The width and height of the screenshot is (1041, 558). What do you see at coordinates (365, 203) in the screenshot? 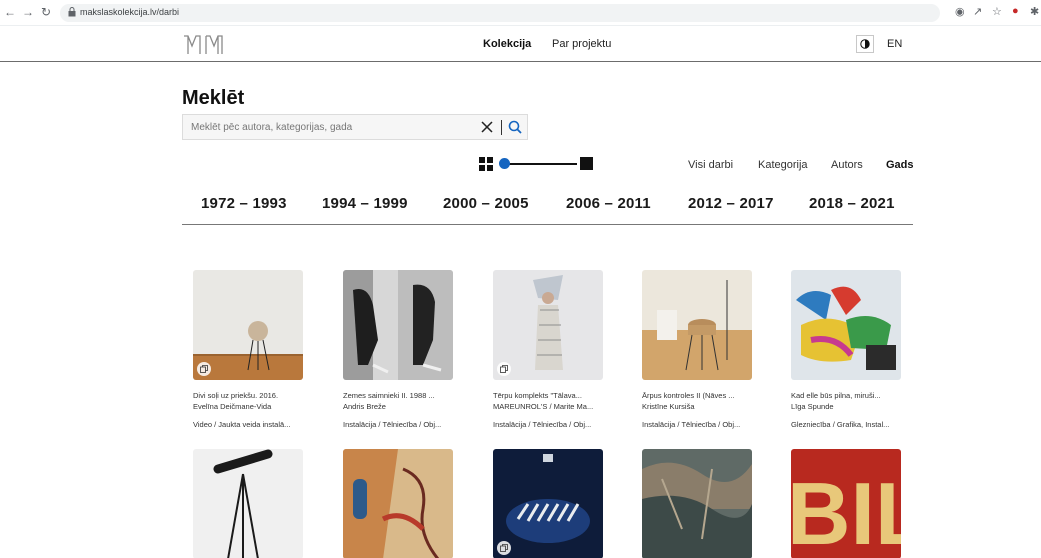
I see `year-tab: 1994 – 1999` at bounding box center [365, 203].